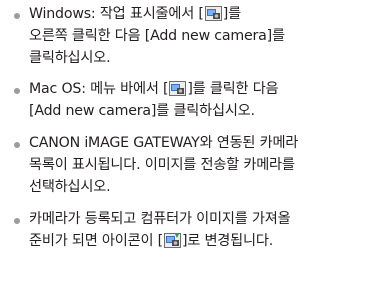  Describe the element at coordinates (70, 58) in the screenshot. I see `item-line: 클릭하십시오.` at that location.